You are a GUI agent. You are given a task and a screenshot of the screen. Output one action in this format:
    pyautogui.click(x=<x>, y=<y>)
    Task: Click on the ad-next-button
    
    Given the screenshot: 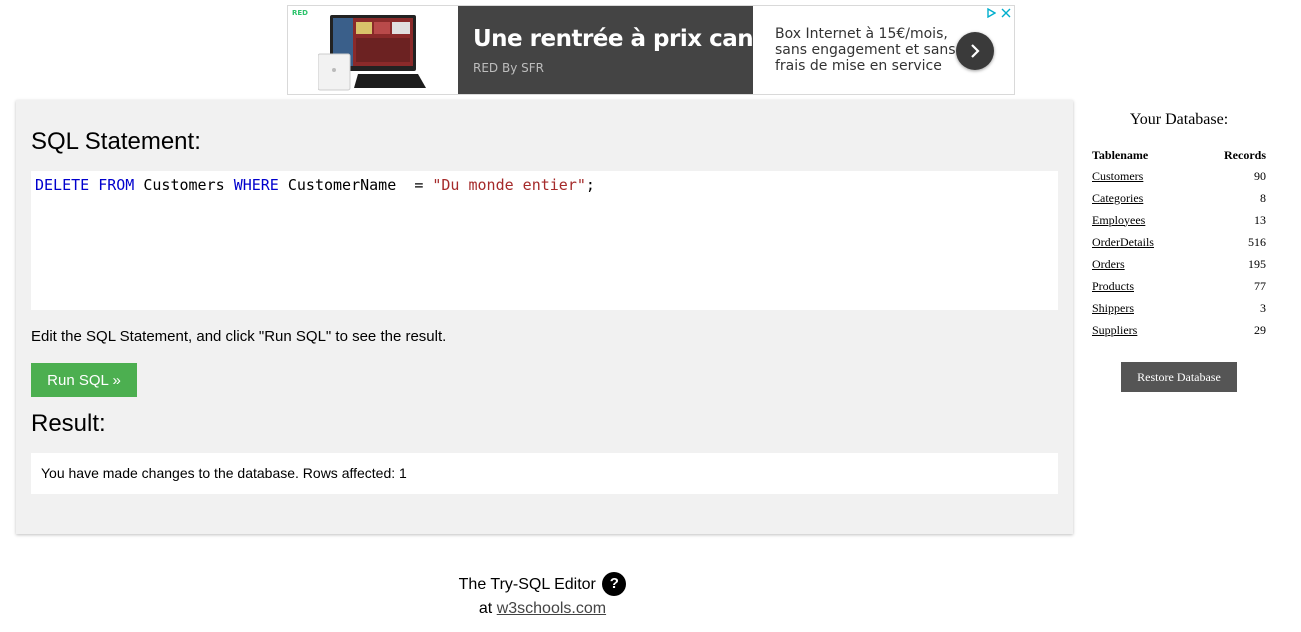 What is the action you would take?
    pyautogui.click(x=975, y=51)
    